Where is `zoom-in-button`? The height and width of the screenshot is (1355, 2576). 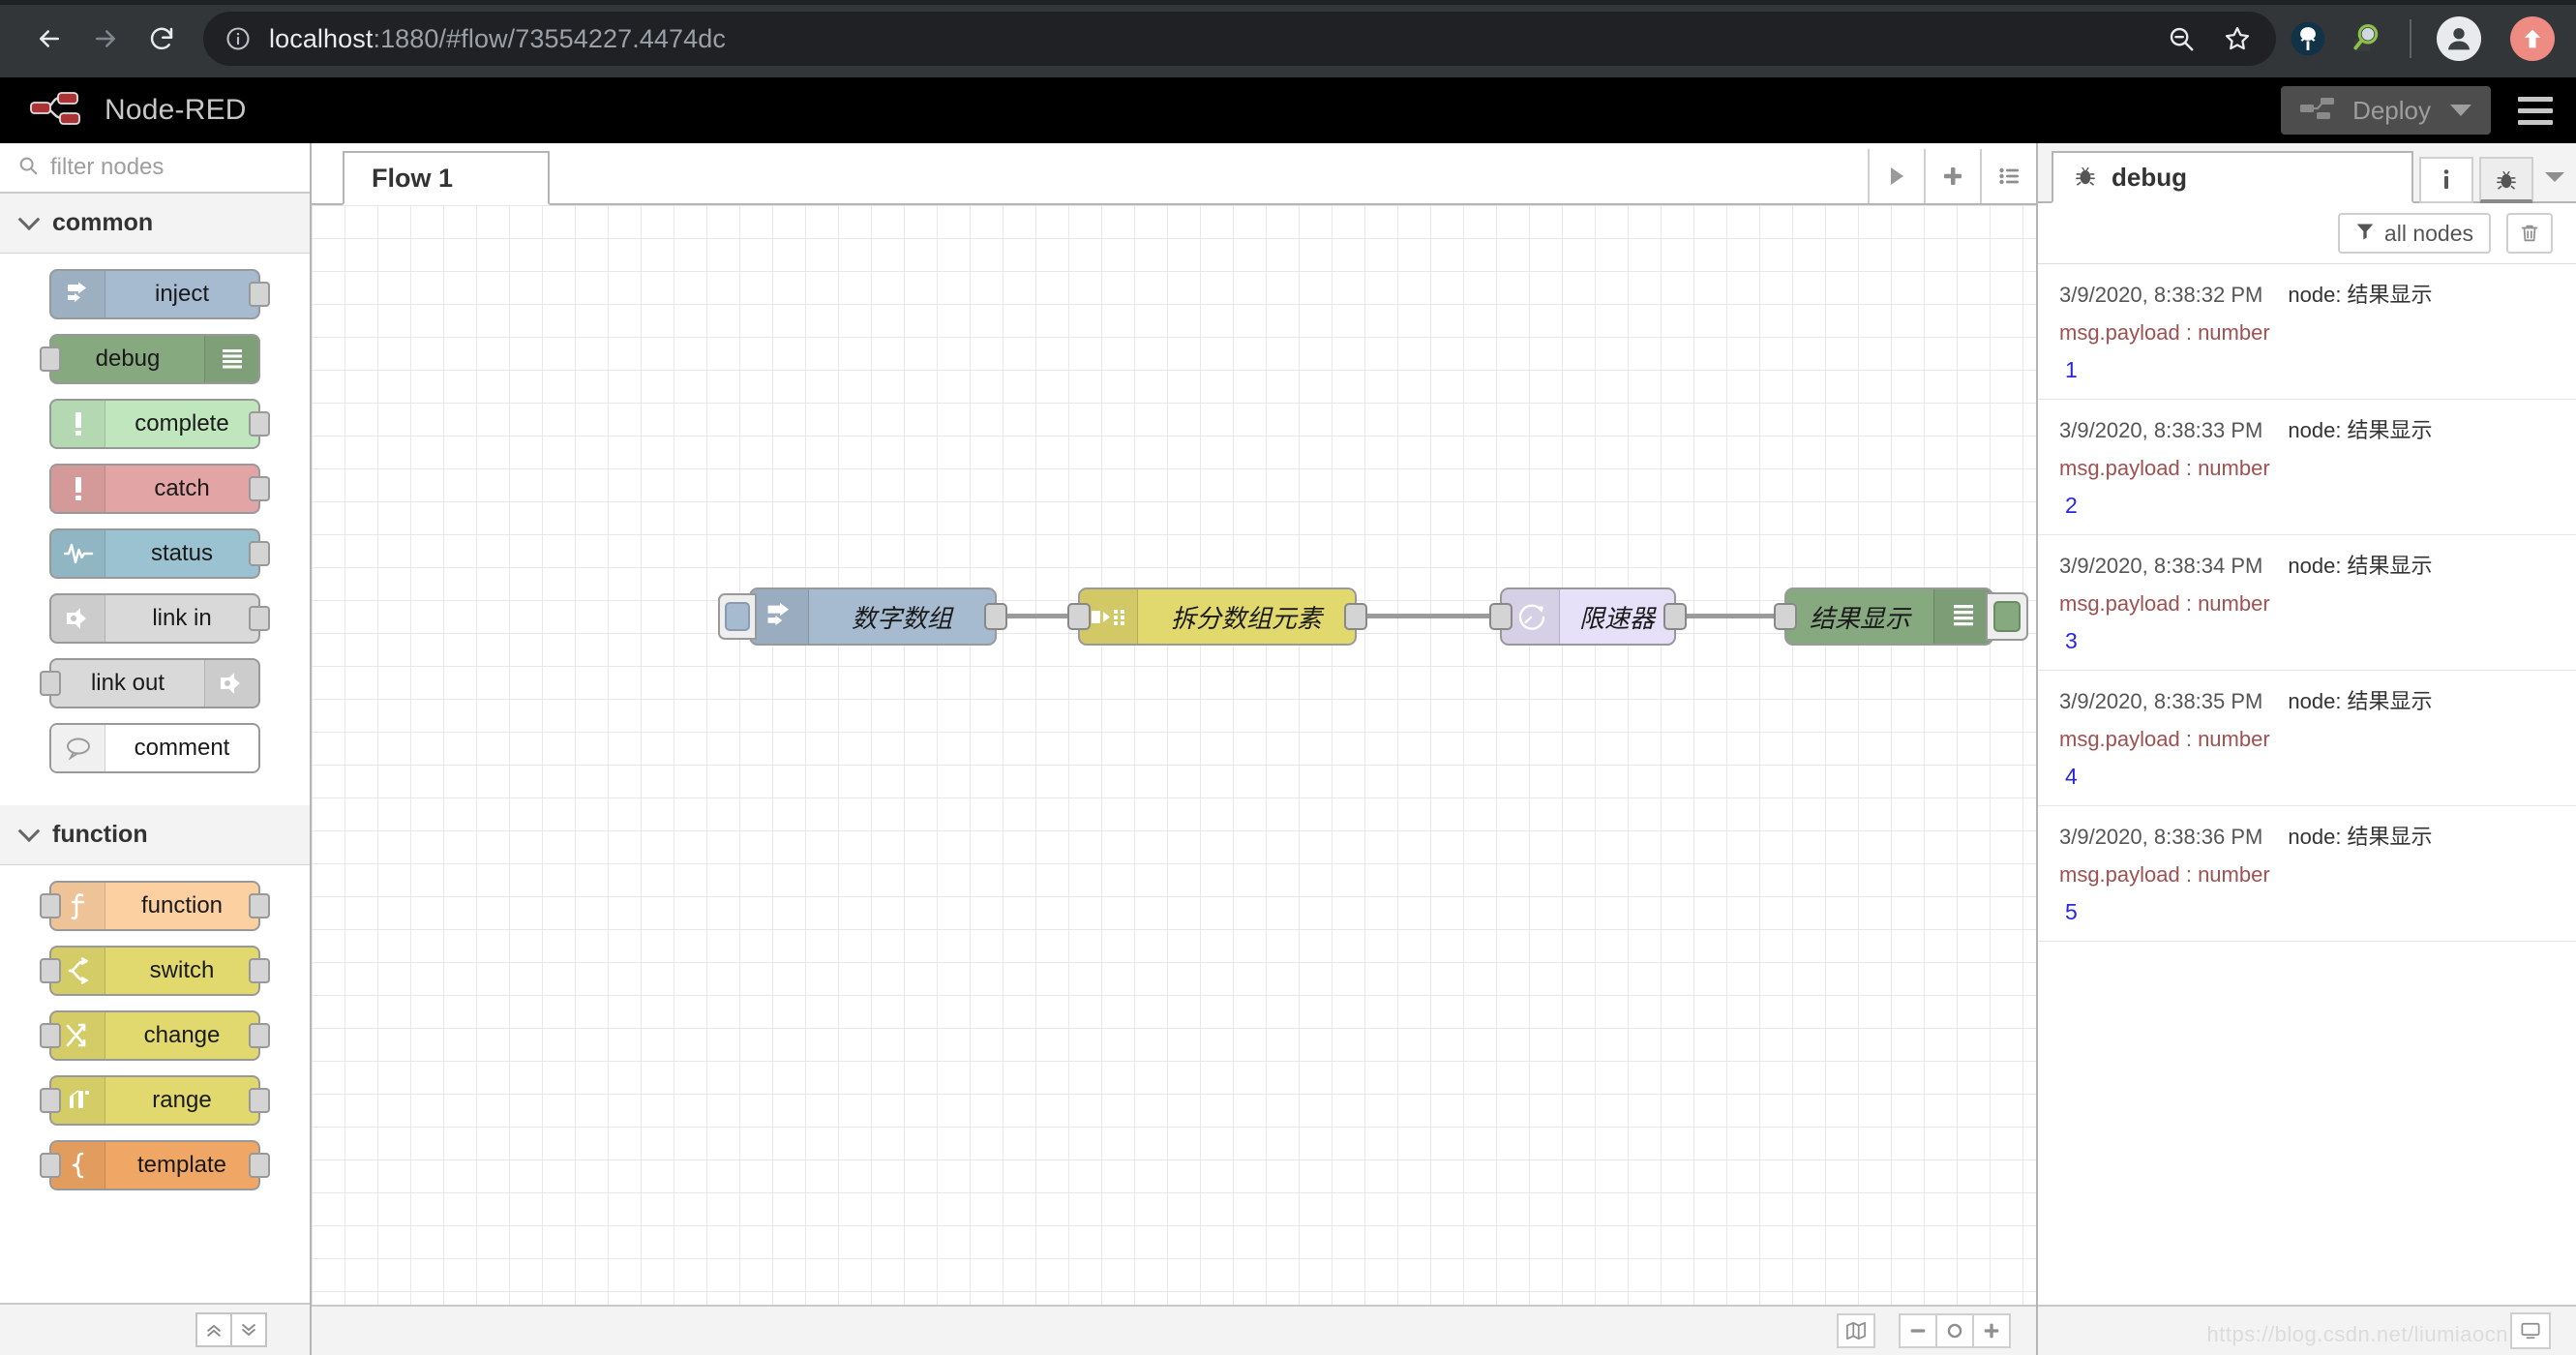 zoom-in-button is located at coordinates (1991, 1330).